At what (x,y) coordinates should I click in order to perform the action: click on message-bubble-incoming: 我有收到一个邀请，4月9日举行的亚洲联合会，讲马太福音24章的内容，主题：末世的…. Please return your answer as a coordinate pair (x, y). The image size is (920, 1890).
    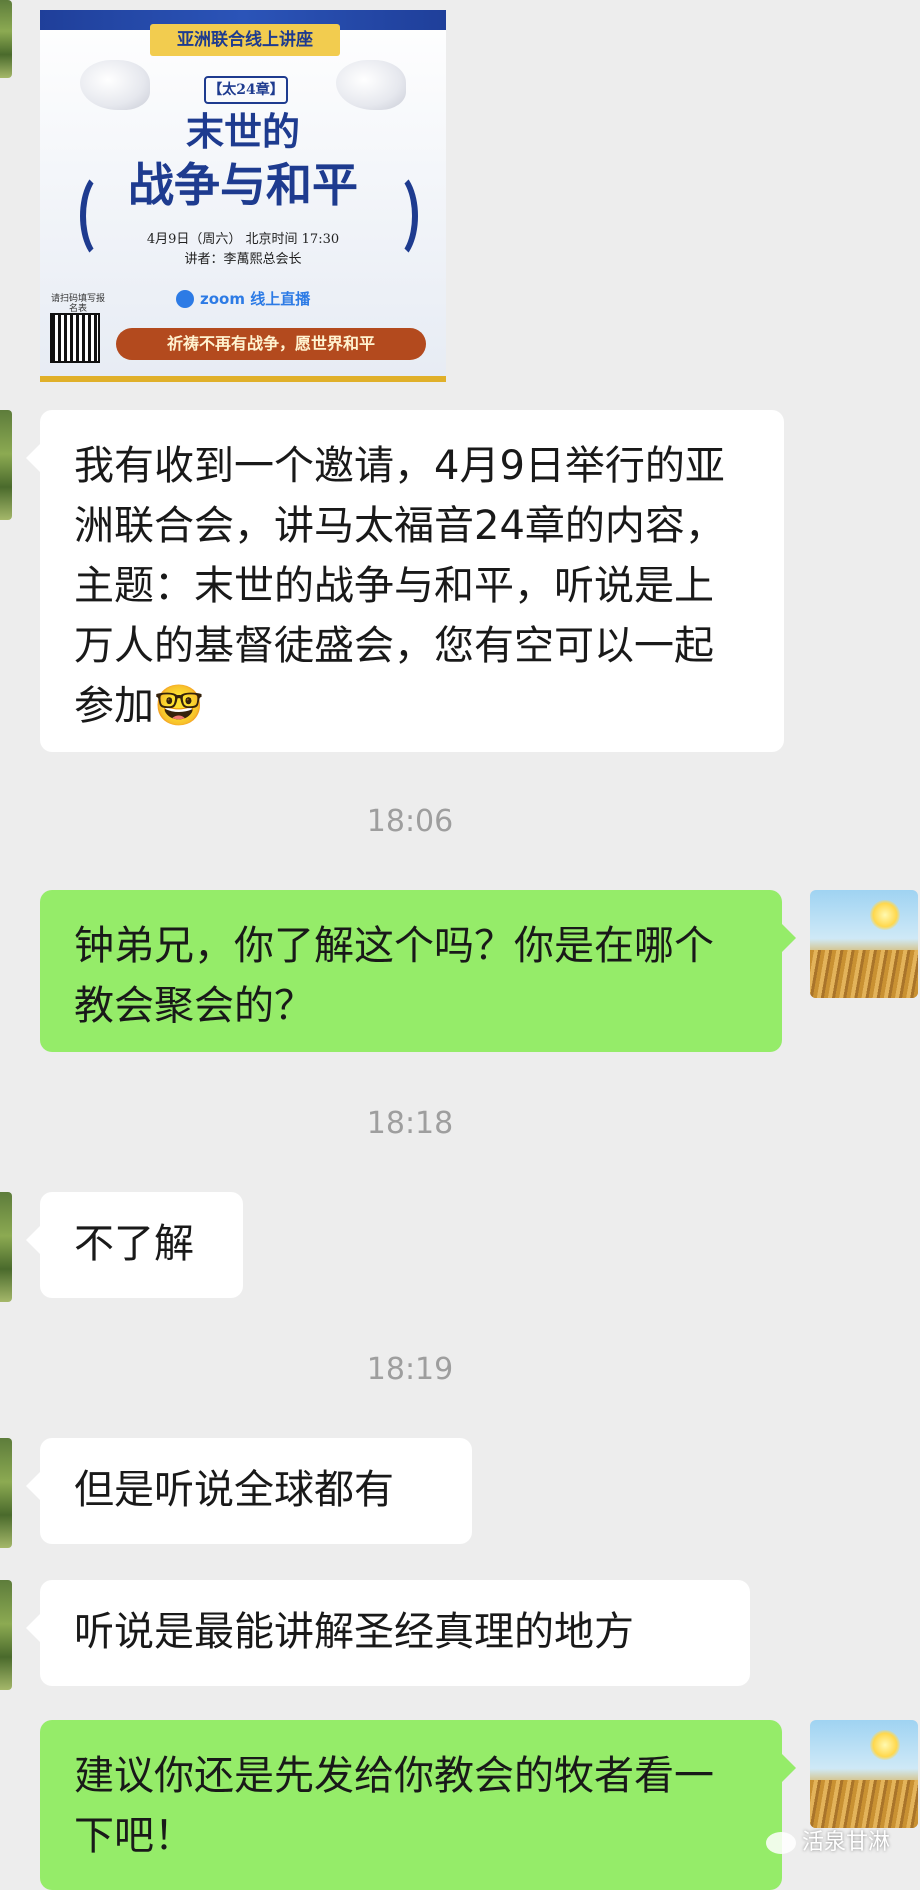
    Looking at the image, I should click on (405, 581).